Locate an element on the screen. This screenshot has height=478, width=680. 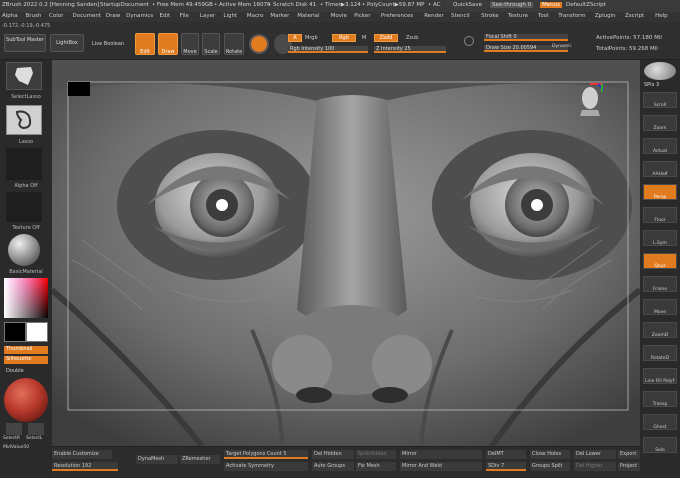
menu-stencil: Stencil is located at coordinates (460, 16).